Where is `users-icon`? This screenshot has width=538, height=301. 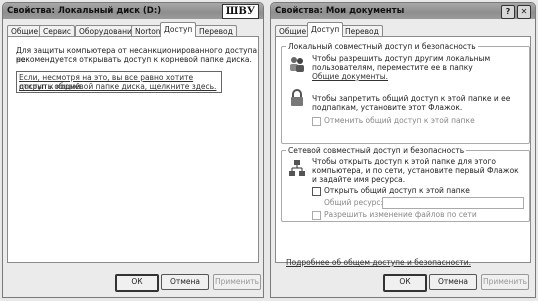
users-icon is located at coordinates (297, 64).